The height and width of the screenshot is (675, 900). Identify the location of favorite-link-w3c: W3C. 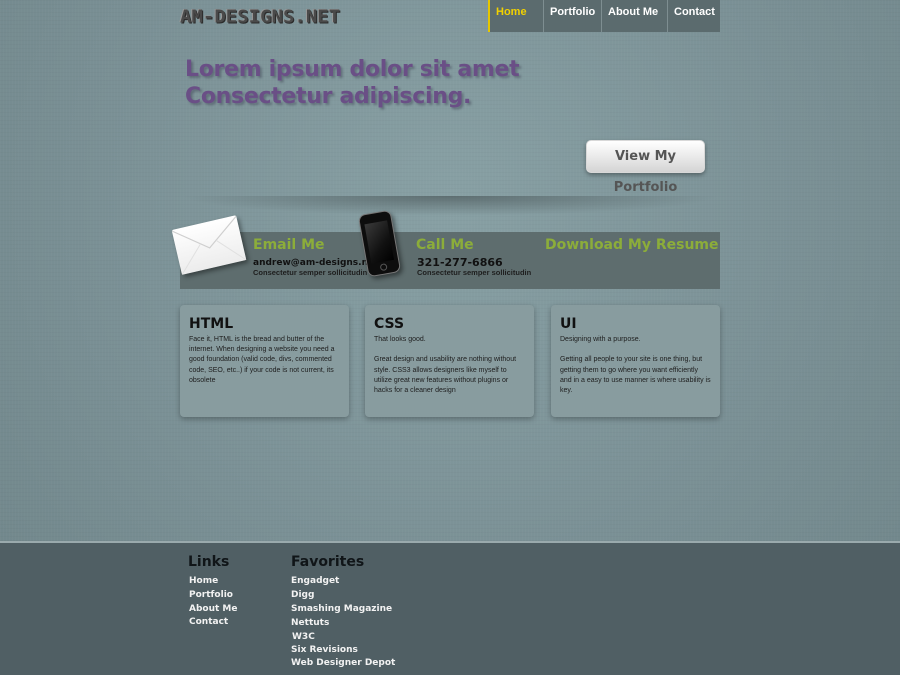
(303, 637).